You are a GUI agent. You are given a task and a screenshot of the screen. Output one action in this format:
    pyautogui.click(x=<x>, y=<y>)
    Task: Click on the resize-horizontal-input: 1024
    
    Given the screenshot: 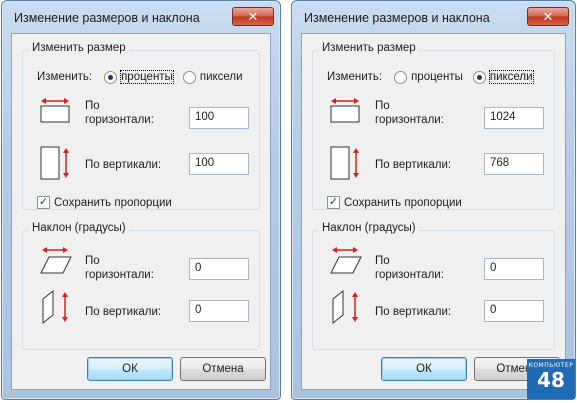 What is the action you would take?
    pyautogui.click(x=514, y=118)
    